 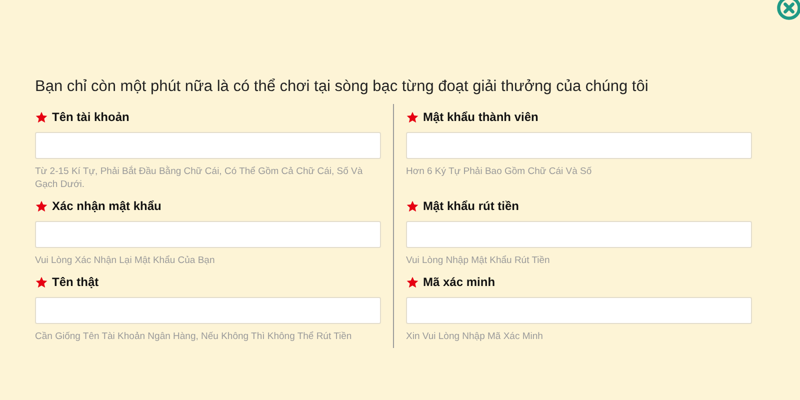 What do you see at coordinates (475, 336) in the screenshot?
I see `field-hint: Xin Vui Lòng Nhập Mã Xác Minh` at bounding box center [475, 336].